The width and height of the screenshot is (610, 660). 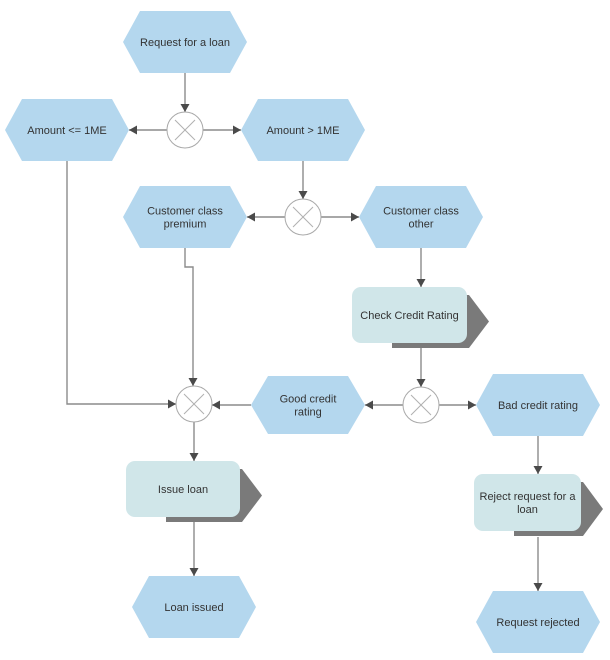 What do you see at coordinates (185, 92) in the screenshot?
I see `edge-e_request-to-x1` at bounding box center [185, 92].